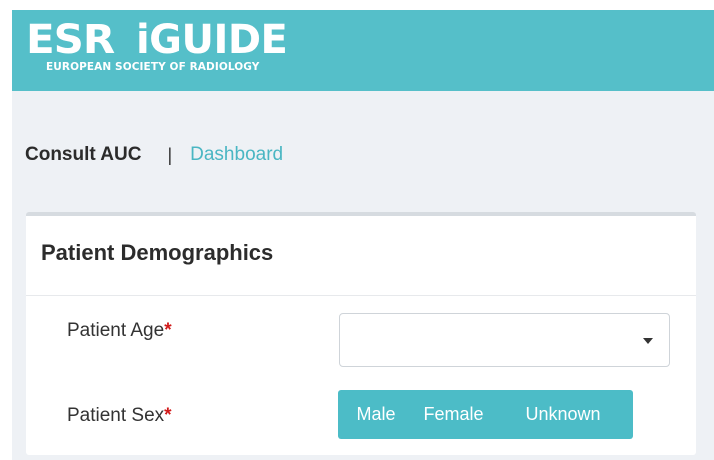  I want to click on esr-iguide-logo: ESR iGUIDE, so click(157, 40).